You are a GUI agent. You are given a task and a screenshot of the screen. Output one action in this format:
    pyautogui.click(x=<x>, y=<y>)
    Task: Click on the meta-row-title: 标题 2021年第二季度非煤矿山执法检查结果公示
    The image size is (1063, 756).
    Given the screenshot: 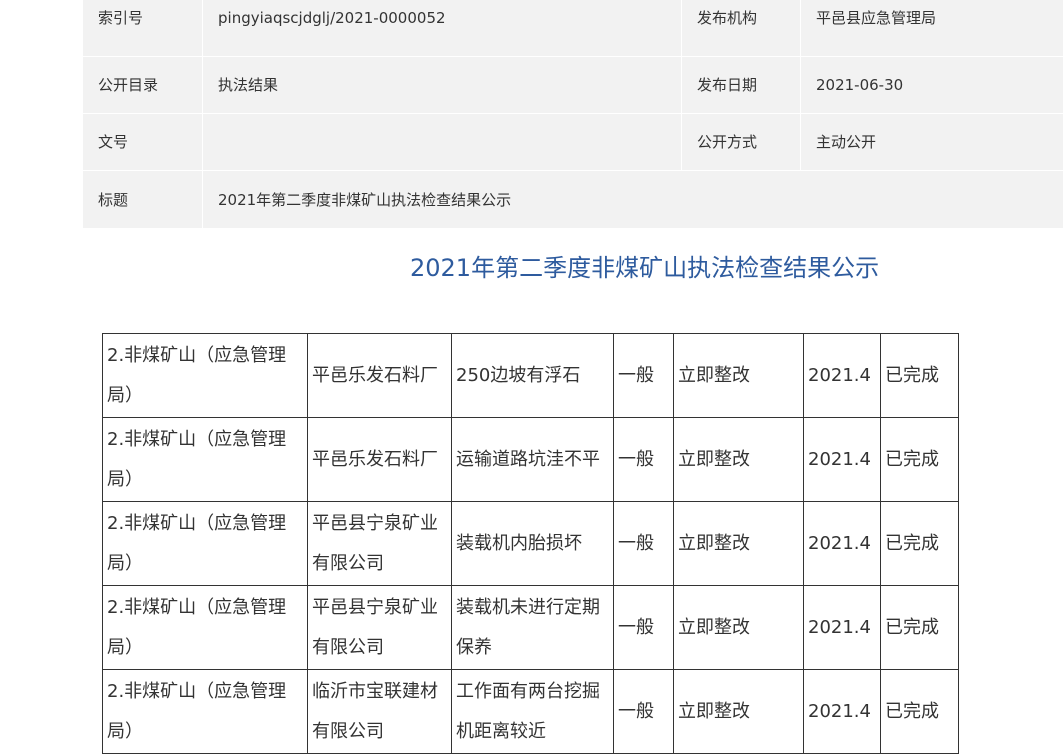 What is the action you would take?
    pyautogui.click(x=573, y=199)
    